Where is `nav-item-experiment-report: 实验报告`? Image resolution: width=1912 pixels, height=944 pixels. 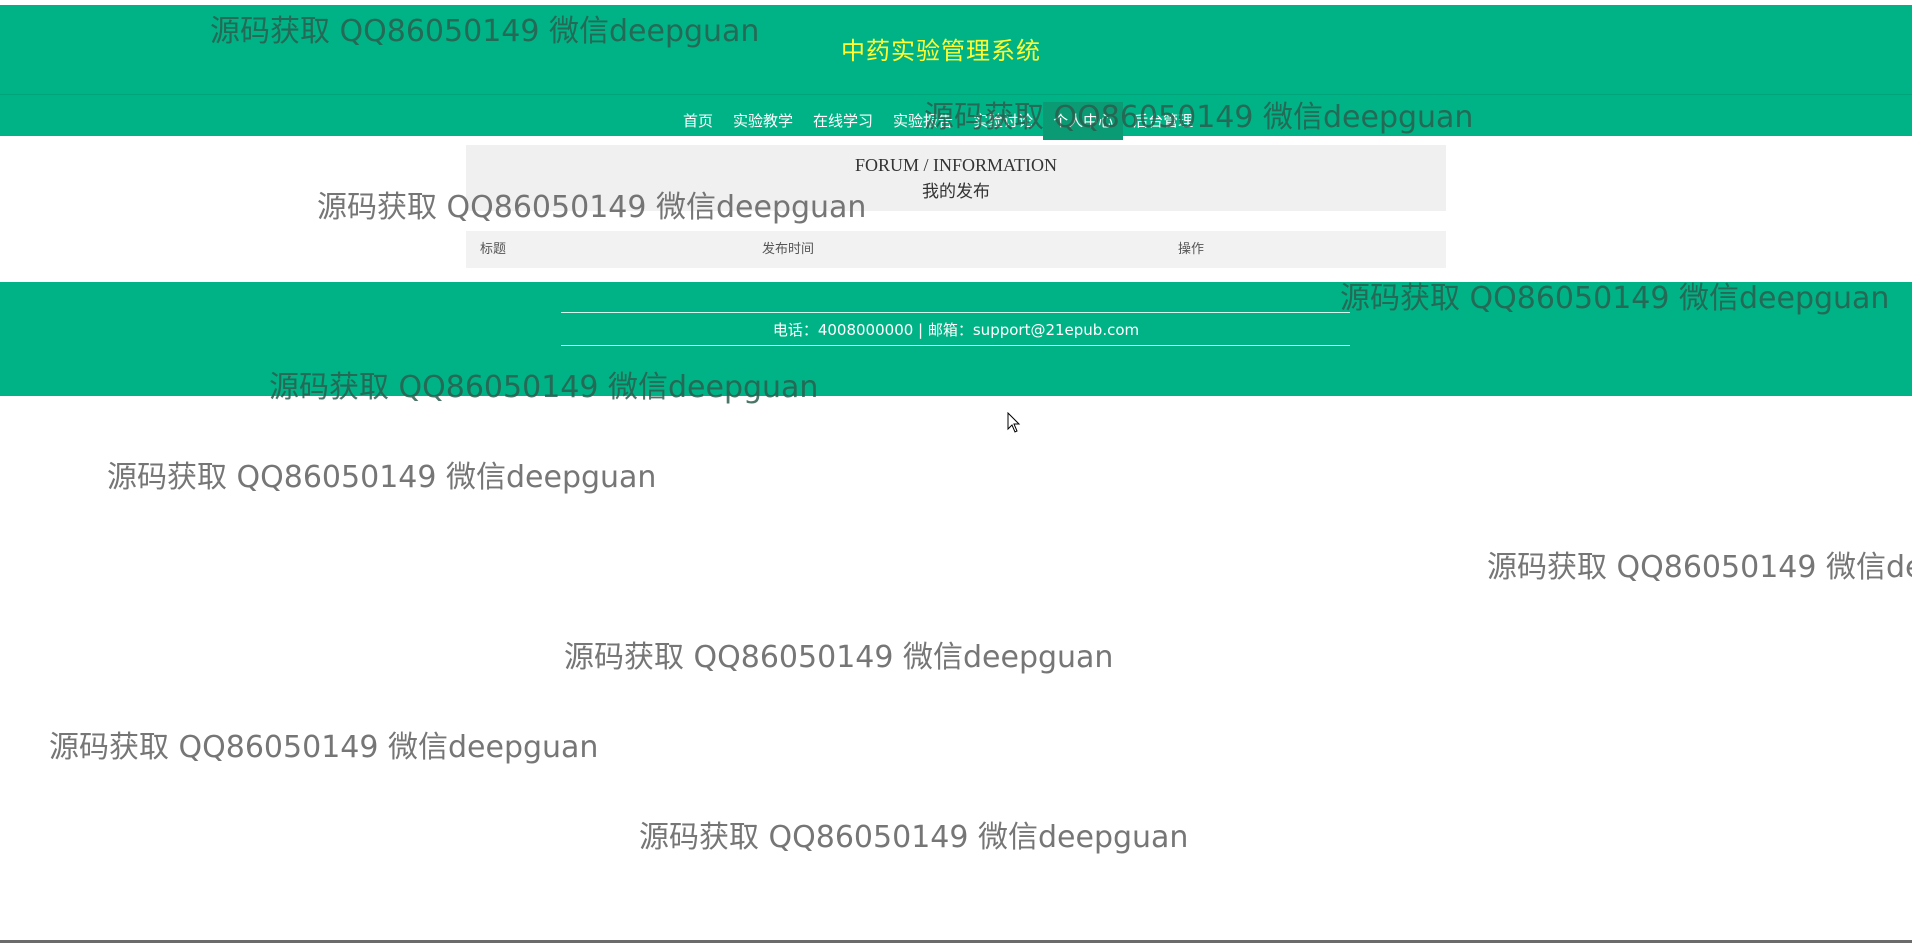 nav-item-experiment-report: 实验报告 is located at coordinates (923, 121).